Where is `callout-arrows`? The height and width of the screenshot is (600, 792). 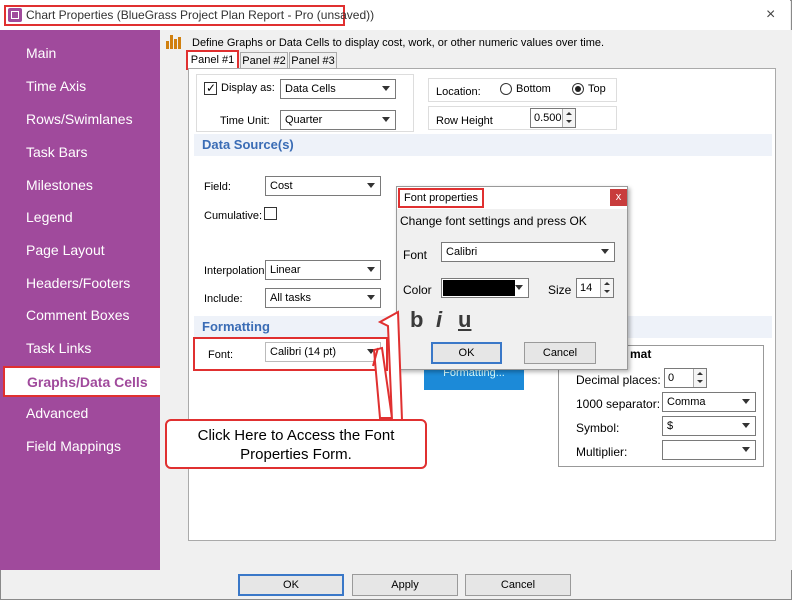
callout-arrows is located at coordinates (388, 365).